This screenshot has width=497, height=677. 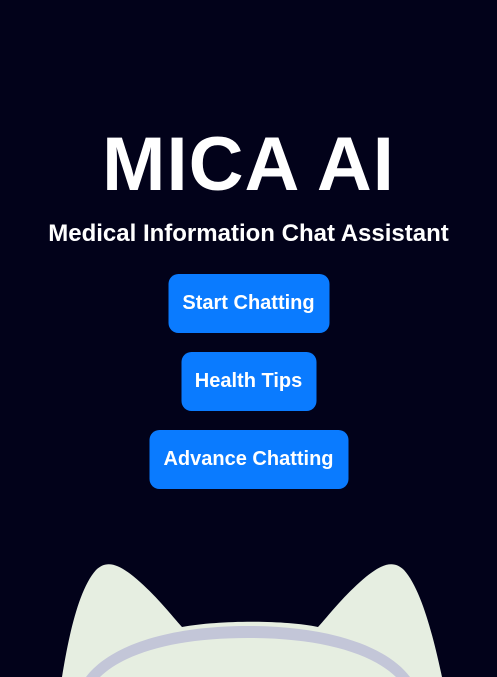 What do you see at coordinates (252, 620) in the screenshot?
I see `cat-mascot-icon` at bounding box center [252, 620].